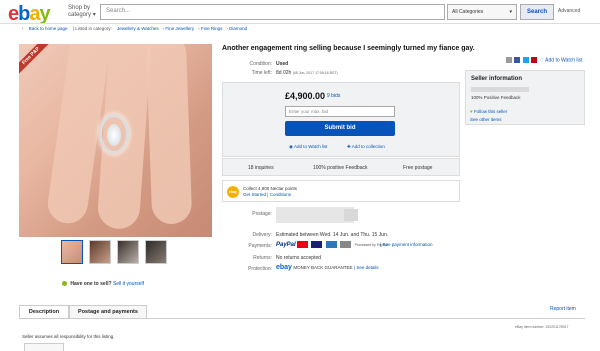 The height and width of the screenshot is (351, 600). I want to click on free-postage-ribbon: Free P&P, so click(36, 61).